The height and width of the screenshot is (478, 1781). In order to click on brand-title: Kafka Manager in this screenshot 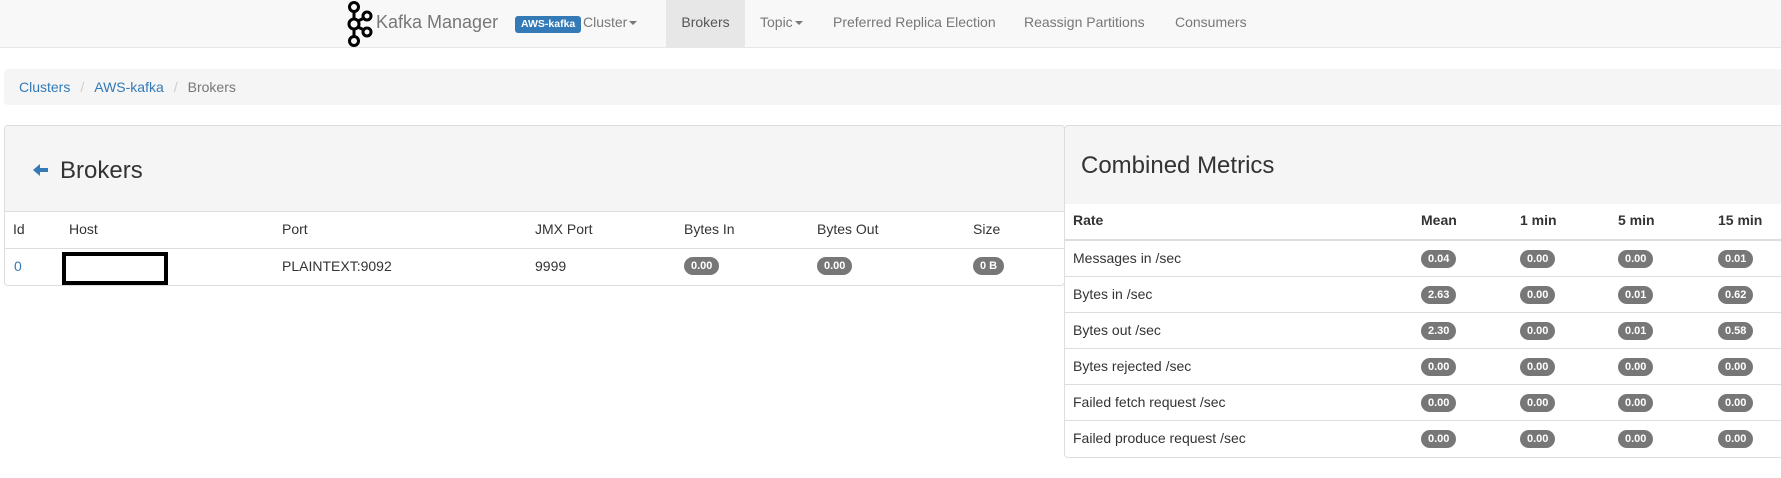, I will do `click(437, 21)`.